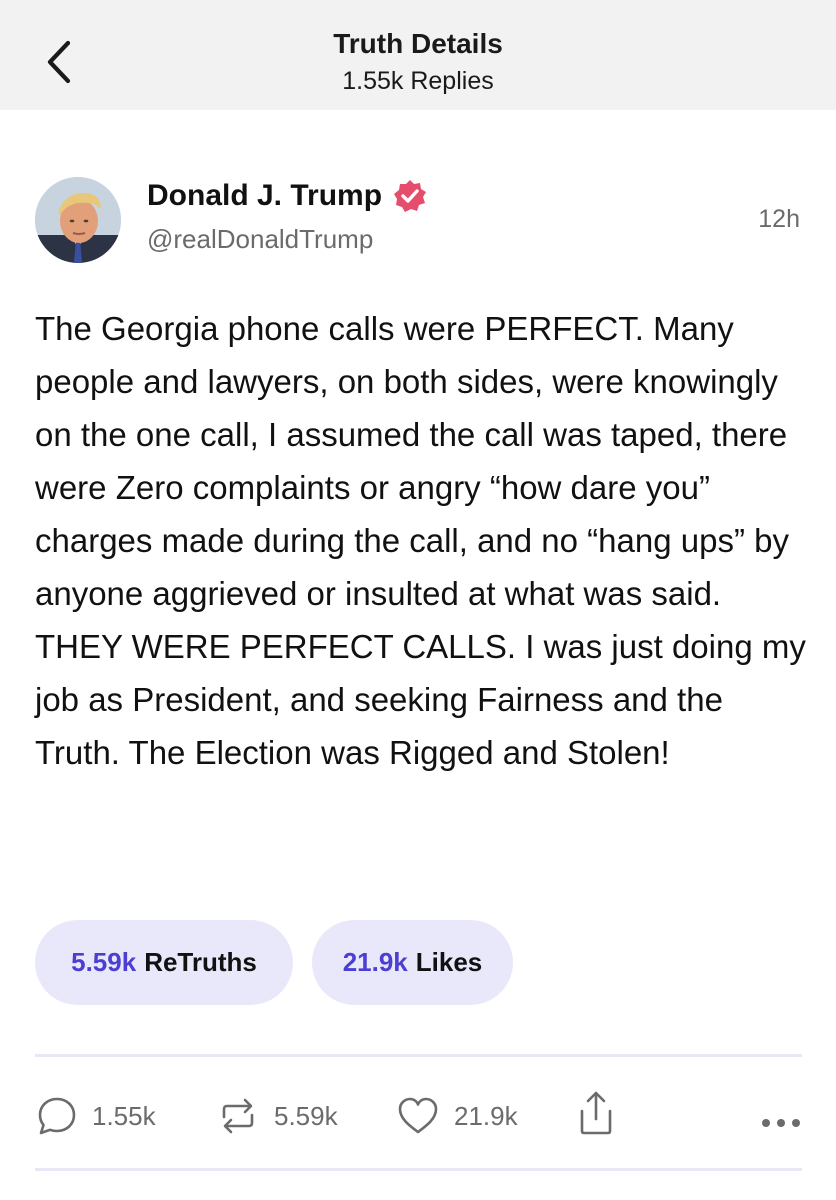 Image resolution: width=836 pixels, height=1200 pixels. What do you see at coordinates (410, 196) in the screenshot?
I see `verified-badge-icon` at bounding box center [410, 196].